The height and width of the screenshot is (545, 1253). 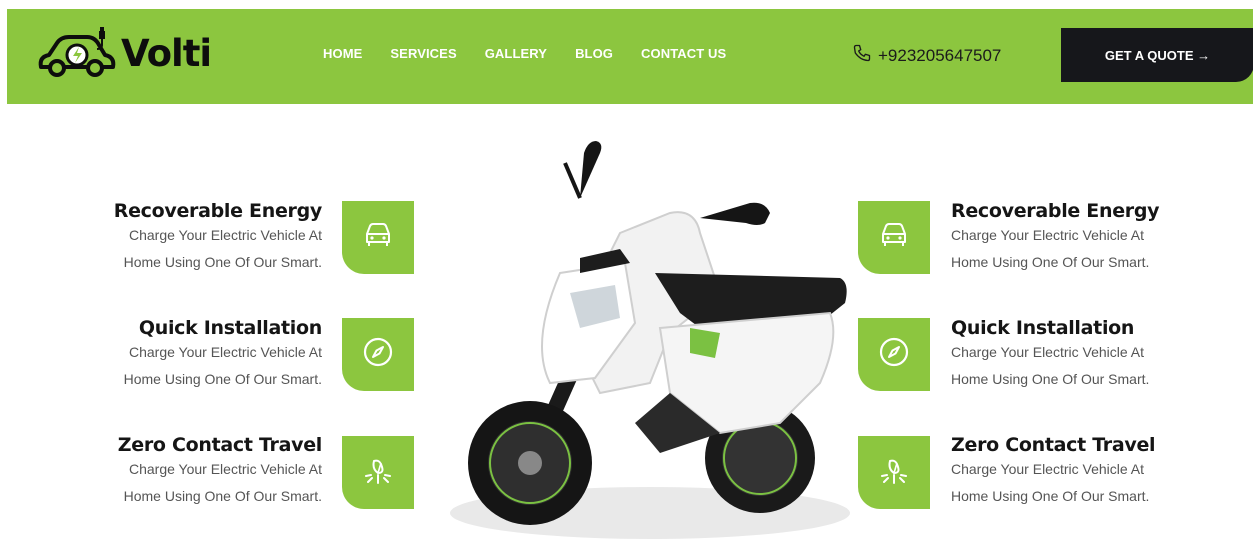 What do you see at coordinates (862, 55) in the screenshot?
I see `phone-icon` at bounding box center [862, 55].